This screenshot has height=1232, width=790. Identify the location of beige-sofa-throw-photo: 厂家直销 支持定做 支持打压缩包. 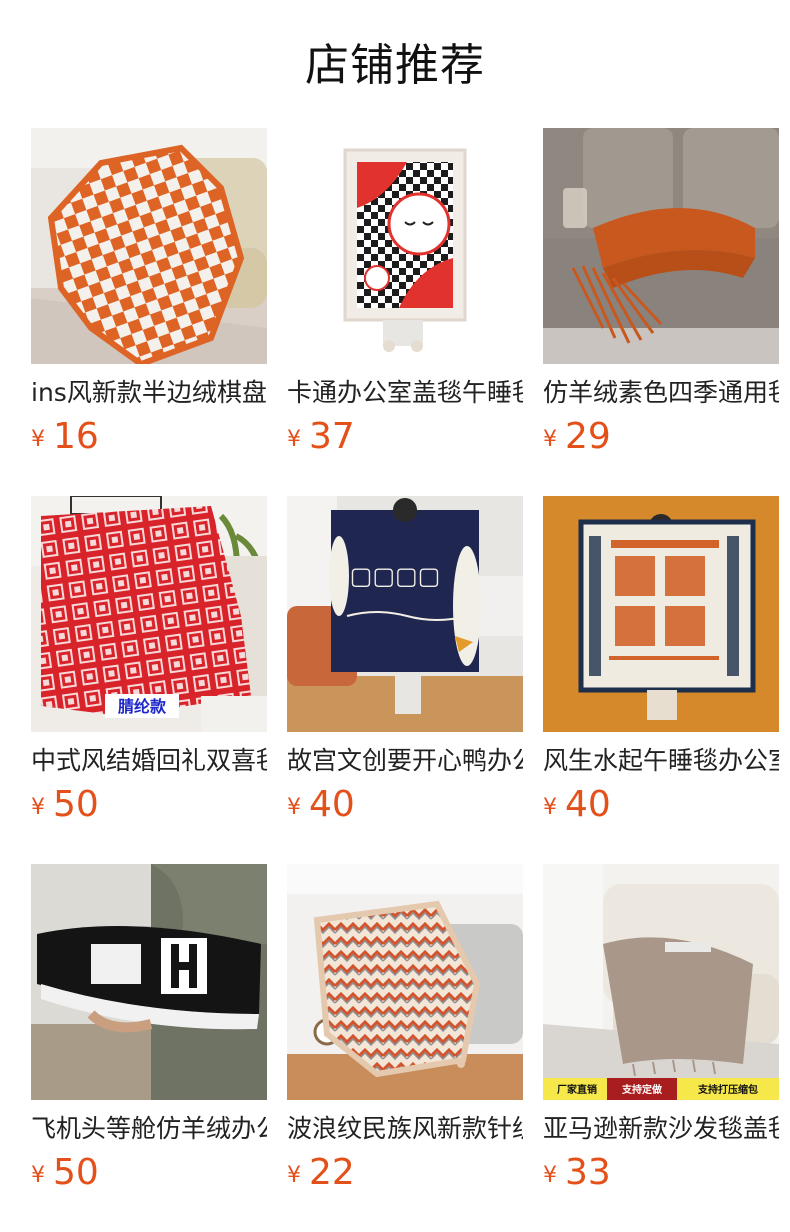
(661, 982).